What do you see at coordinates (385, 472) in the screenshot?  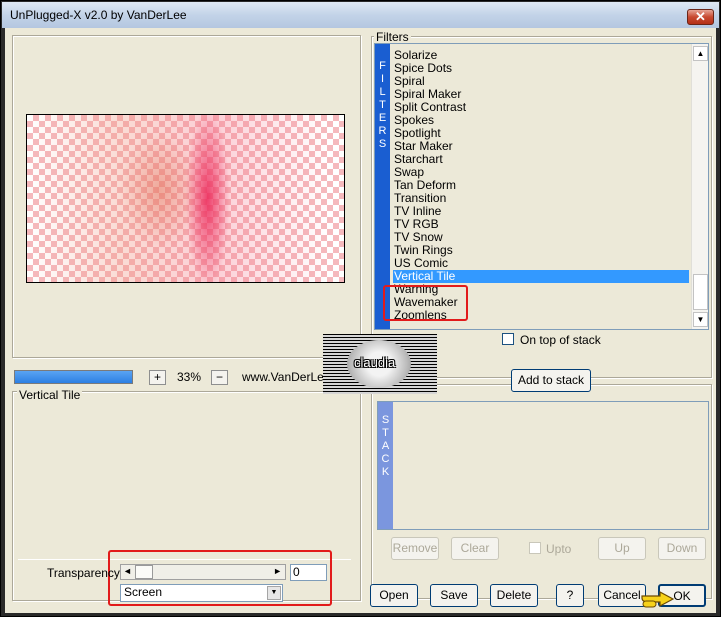 I see `stack-strip-letter: K` at bounding box center [385, 472].